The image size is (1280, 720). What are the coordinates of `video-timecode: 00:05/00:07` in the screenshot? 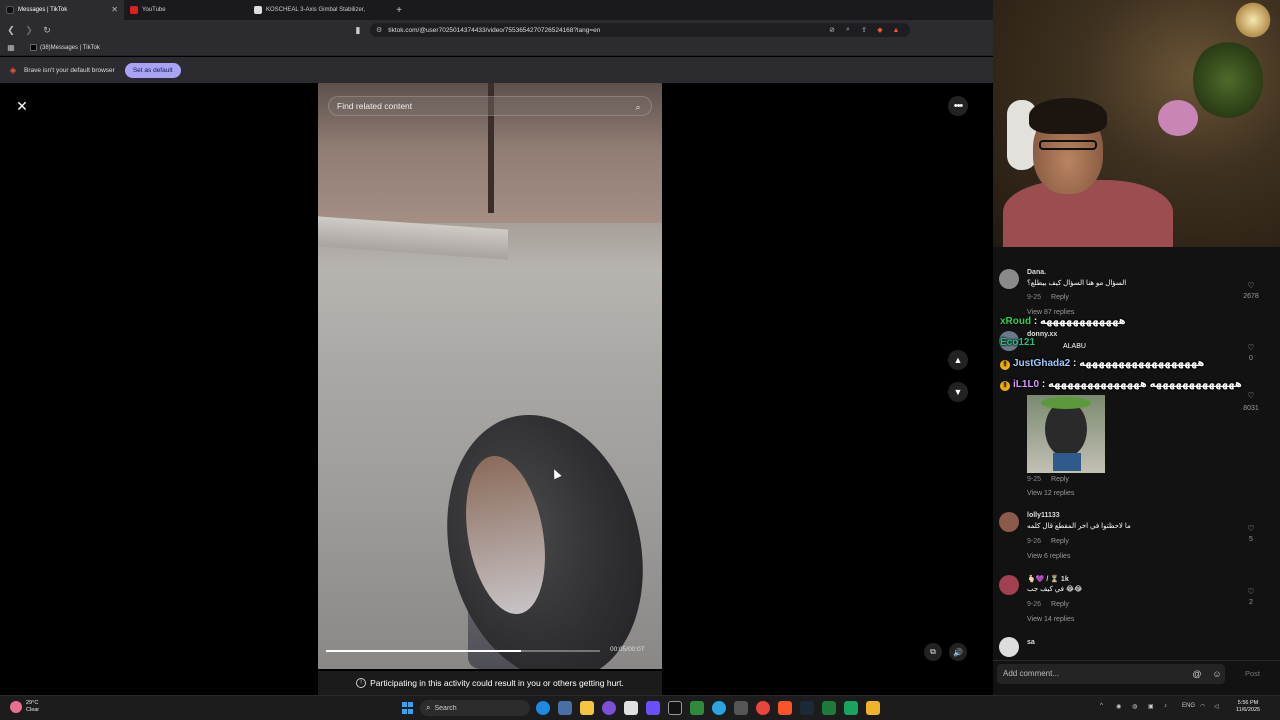 It's located at (627, 649).